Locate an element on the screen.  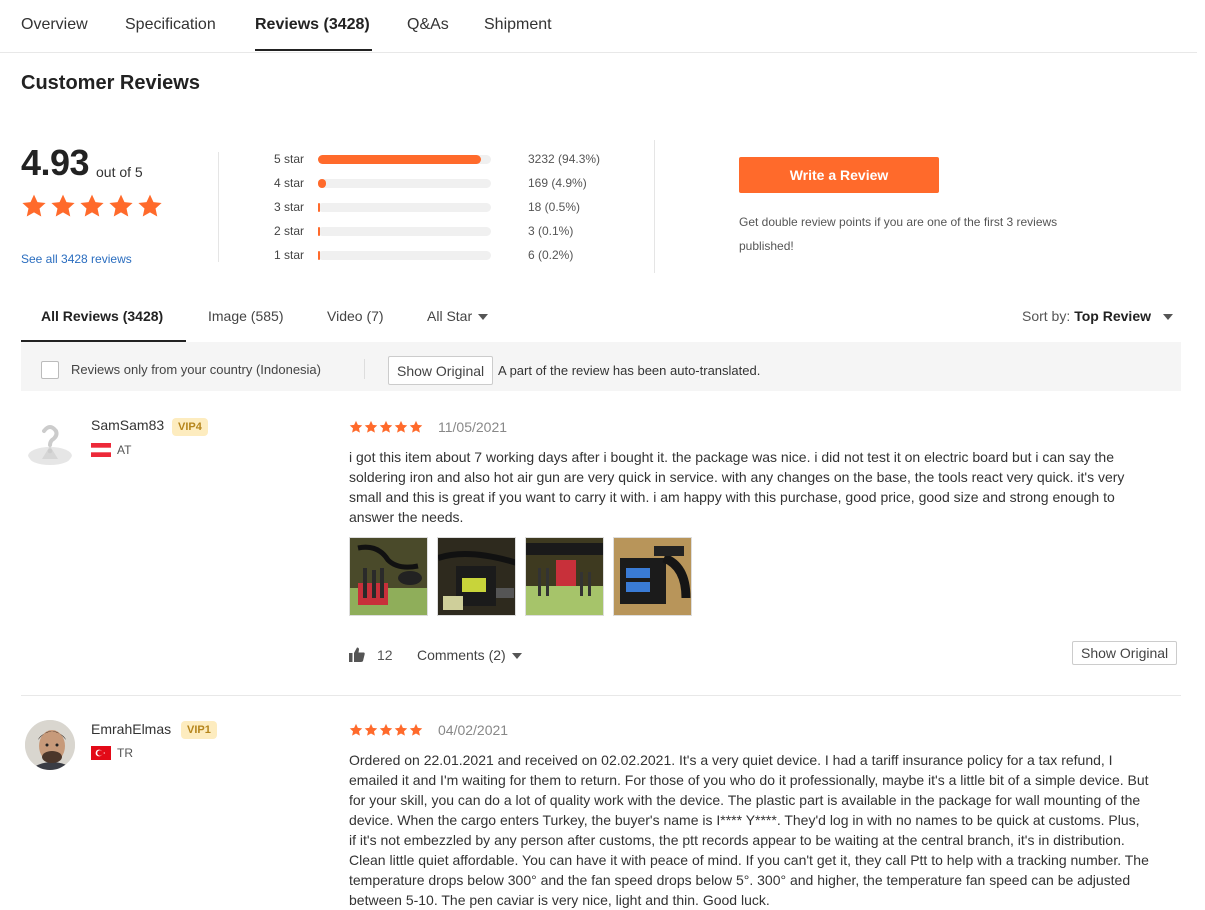
reviewer-name: SamSam83 is located at coordinates (128, 425).